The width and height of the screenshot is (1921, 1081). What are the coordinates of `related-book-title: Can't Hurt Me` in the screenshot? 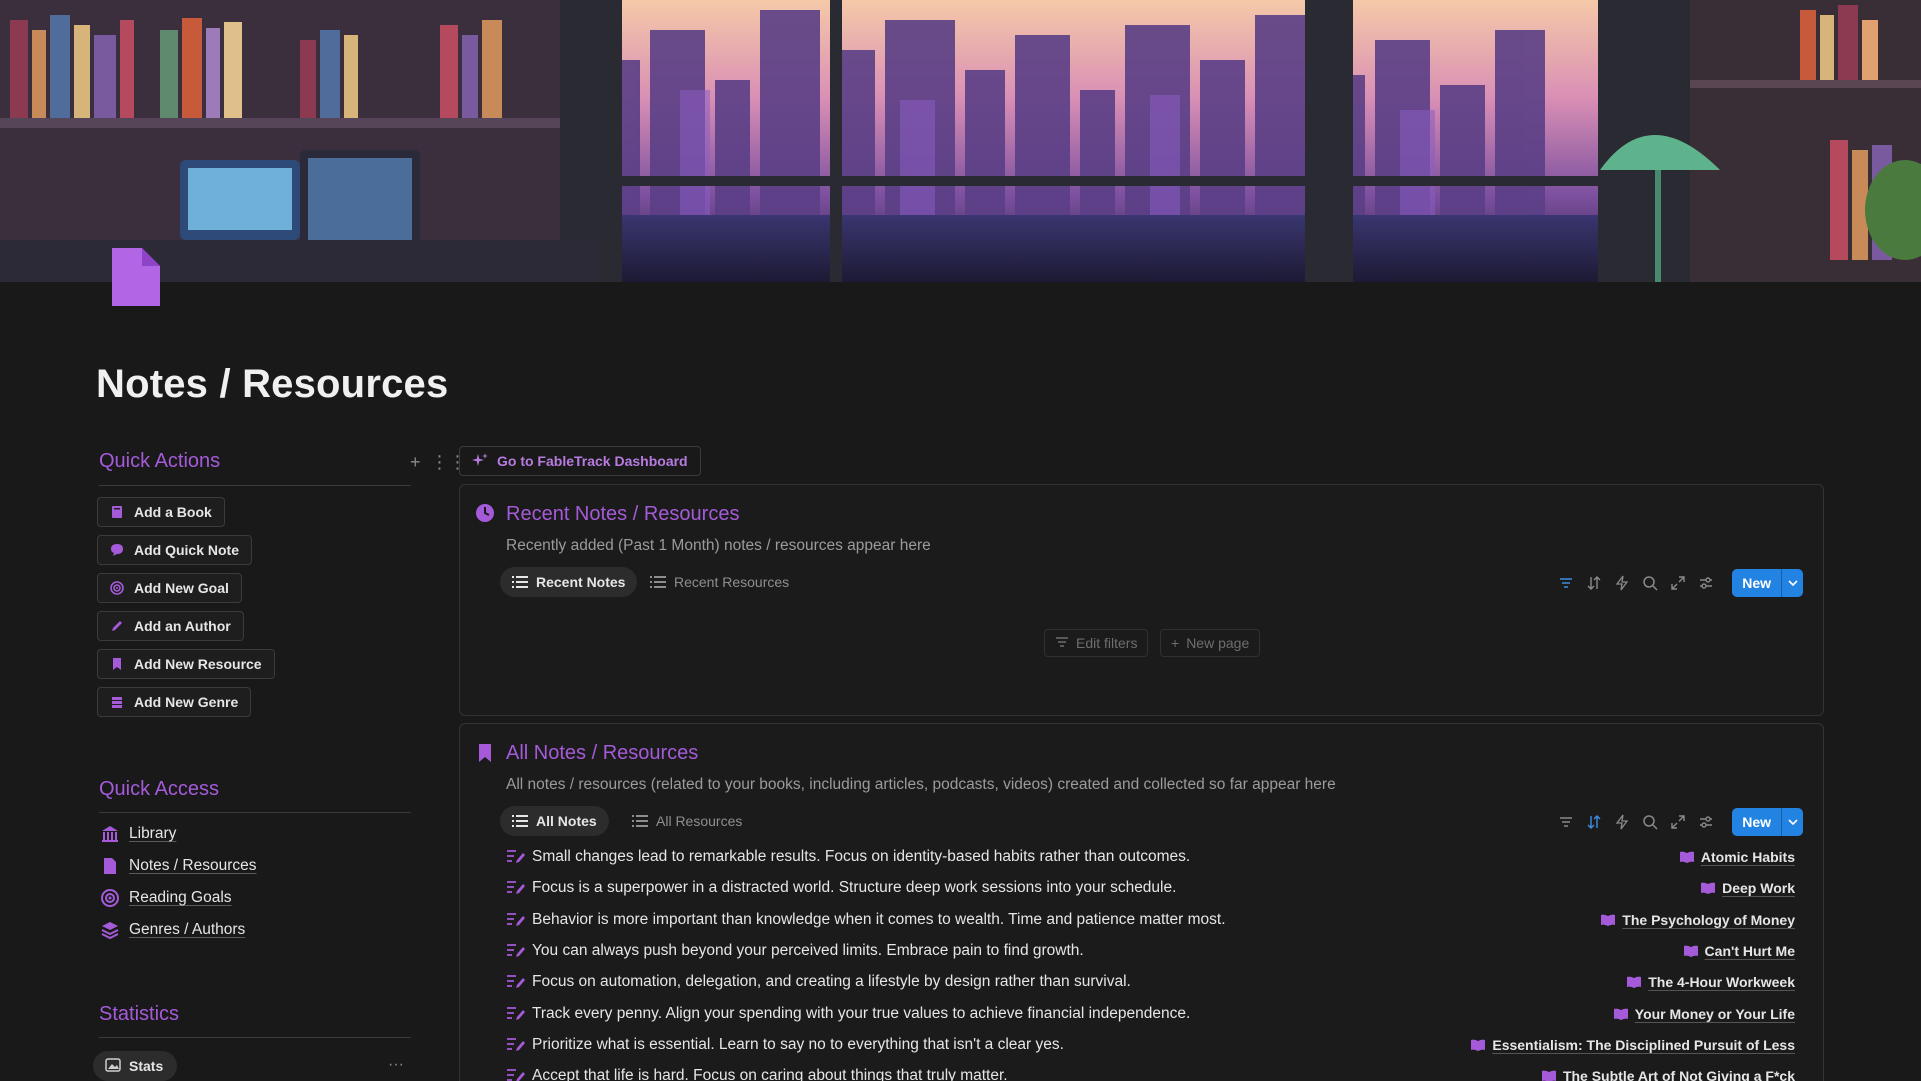 It's located at (1749, 950).